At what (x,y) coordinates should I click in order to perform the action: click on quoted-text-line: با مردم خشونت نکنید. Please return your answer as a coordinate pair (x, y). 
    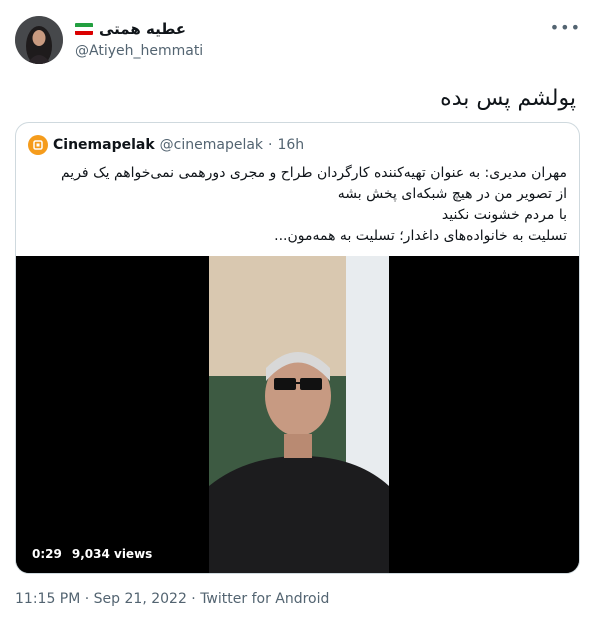
    Looking at the image, I should click on (504, 215).